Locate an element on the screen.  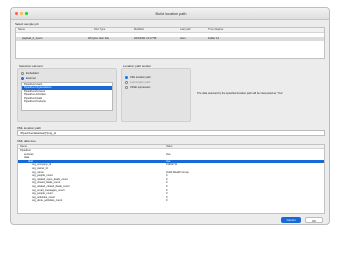
column-header-name: Name is located at coordinates (21, 30).